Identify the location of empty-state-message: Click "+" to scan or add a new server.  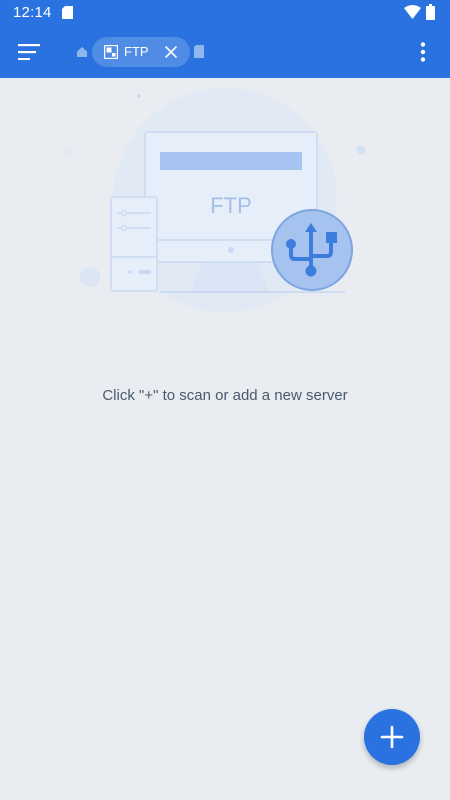
(225, 395).